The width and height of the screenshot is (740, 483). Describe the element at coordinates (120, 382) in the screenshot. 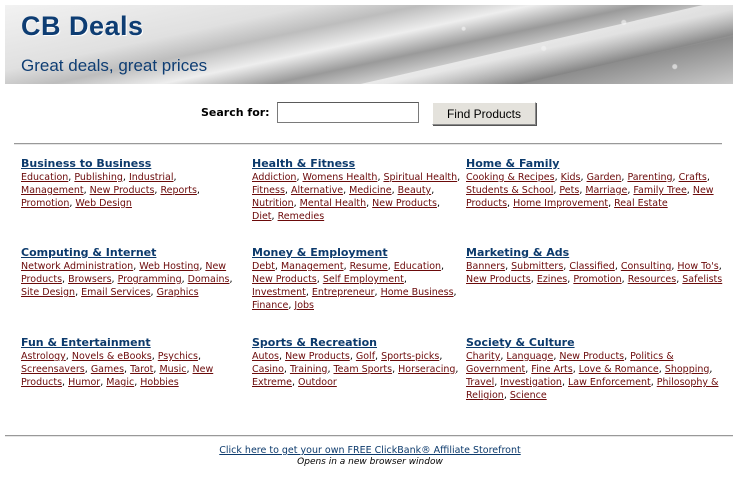

I see `category-link: Magic` at that location.